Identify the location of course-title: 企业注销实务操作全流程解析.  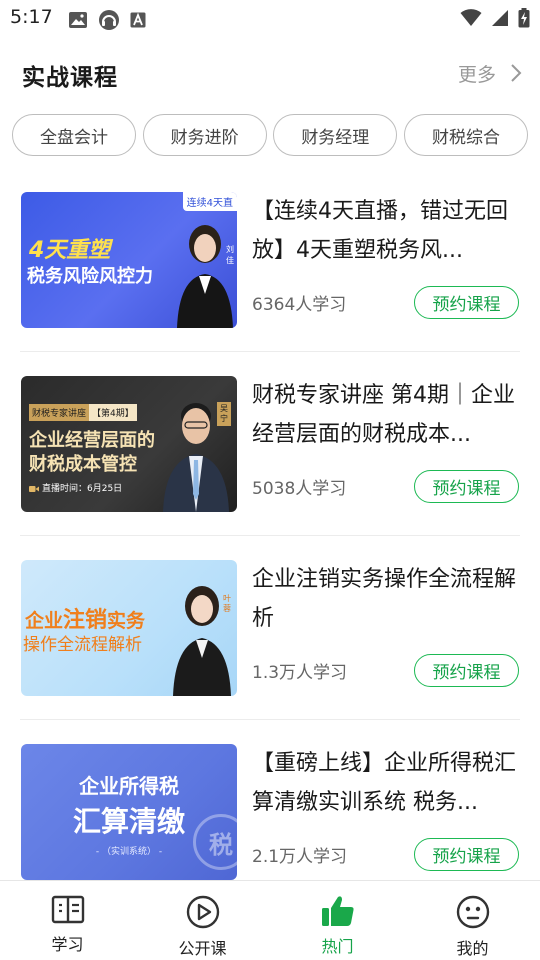
(387, 599).